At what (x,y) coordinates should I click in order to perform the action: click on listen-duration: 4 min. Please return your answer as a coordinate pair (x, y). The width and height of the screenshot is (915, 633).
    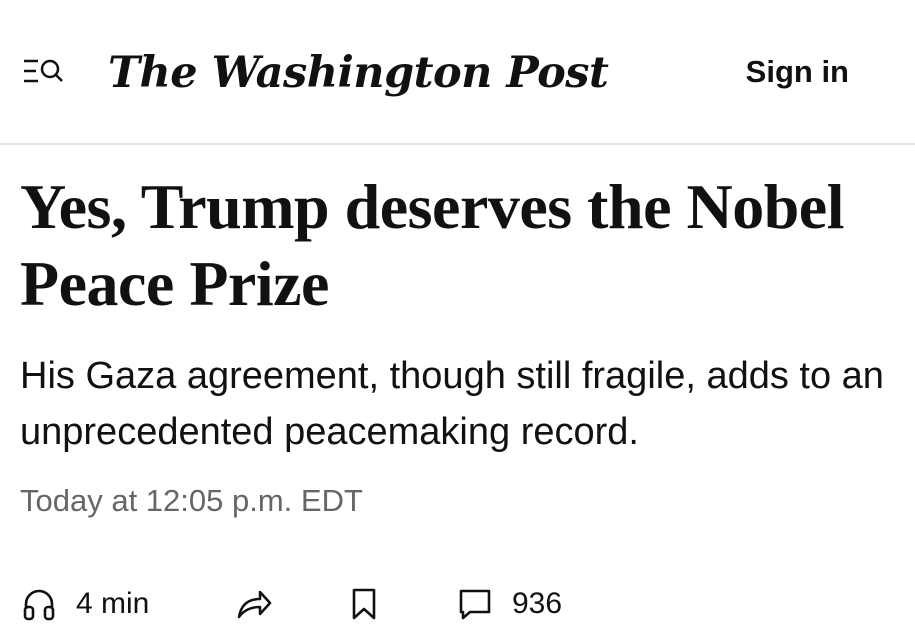
    Looking at the image, I should click on (113, 603).